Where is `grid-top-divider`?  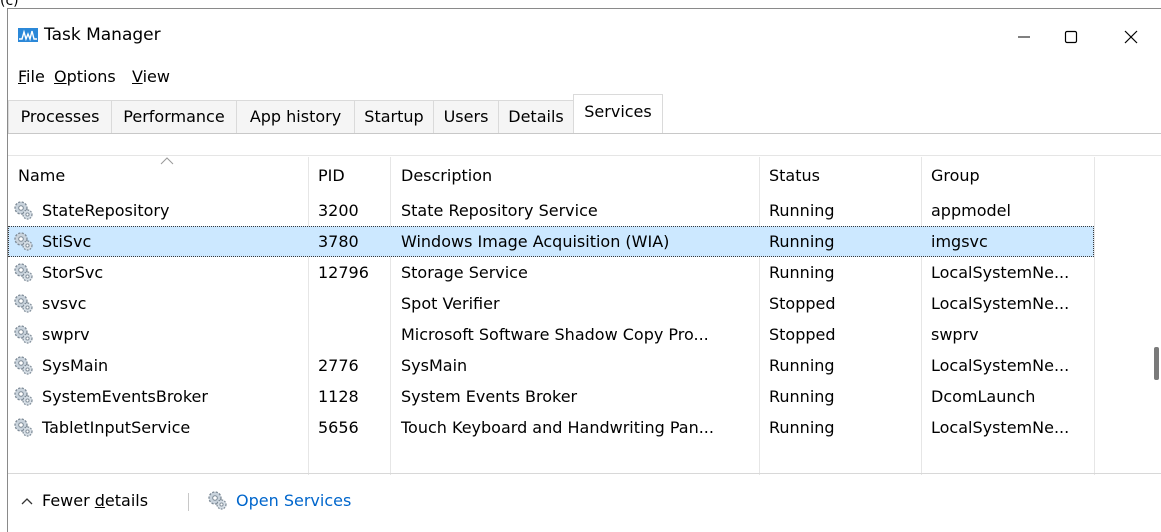
grid-top-divider is located at coordinates (584, 155).